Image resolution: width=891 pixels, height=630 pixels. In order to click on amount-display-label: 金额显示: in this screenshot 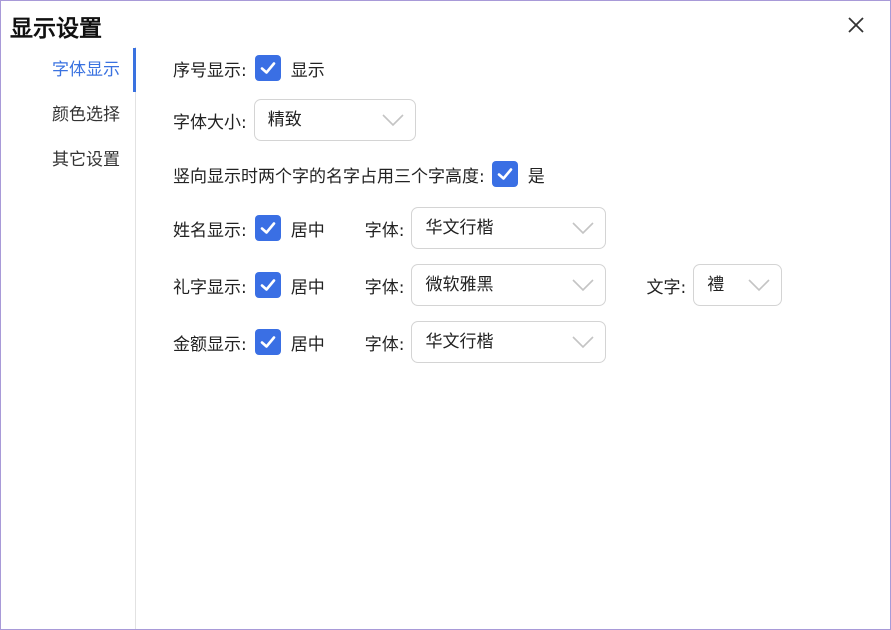, I will do `click(210, 344)`.